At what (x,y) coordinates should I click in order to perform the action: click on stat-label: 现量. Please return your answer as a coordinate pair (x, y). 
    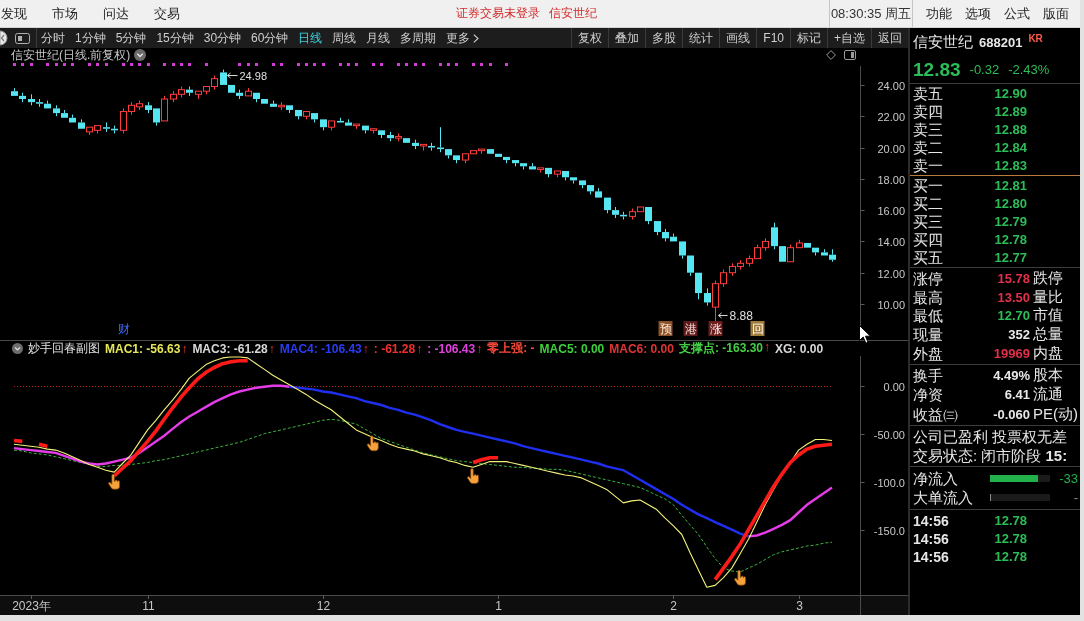
    Looking at the image, I should click on (928, 335).